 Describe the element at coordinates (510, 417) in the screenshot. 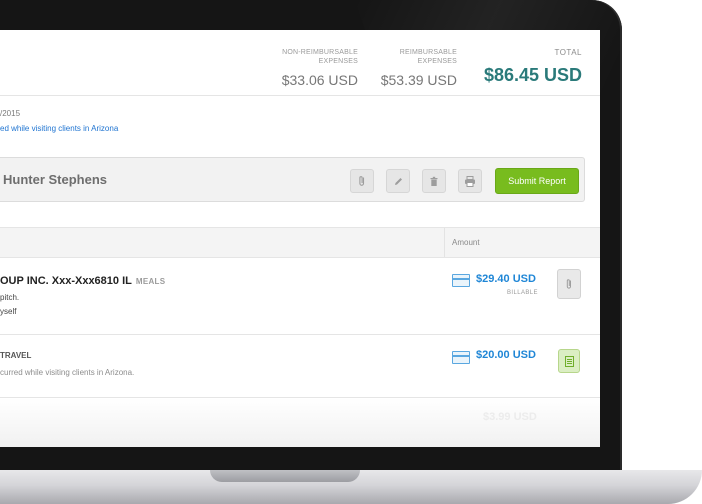

I see `expense-amount: $3.99 USD` at that location.